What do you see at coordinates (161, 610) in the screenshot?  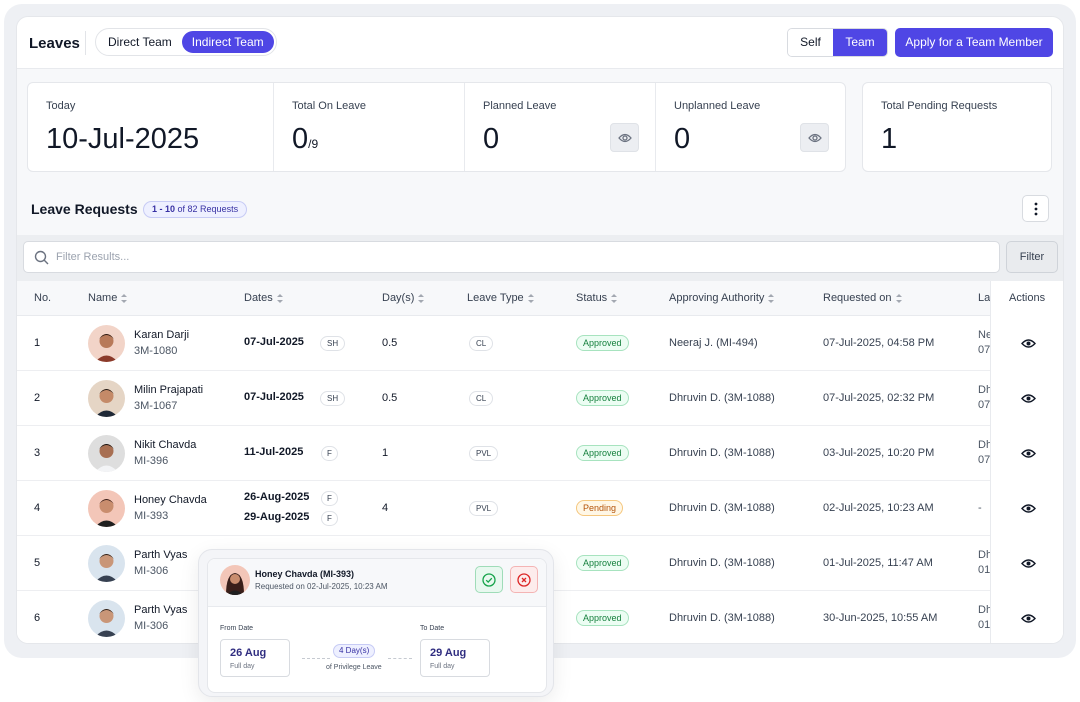 I see `employee-name: Parth Vyas` at bounding box center [161, 610].